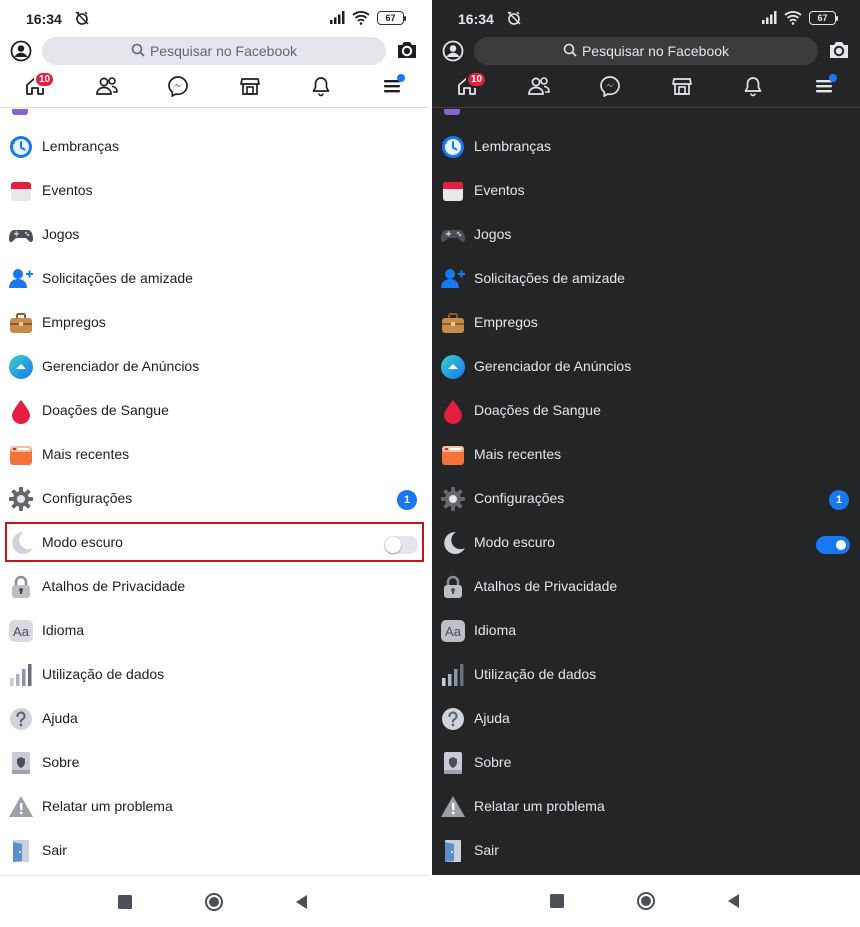  Describe the element at coordinates (477, 79) in the screenshot. I see `home-notification-badge: 10` at that location.